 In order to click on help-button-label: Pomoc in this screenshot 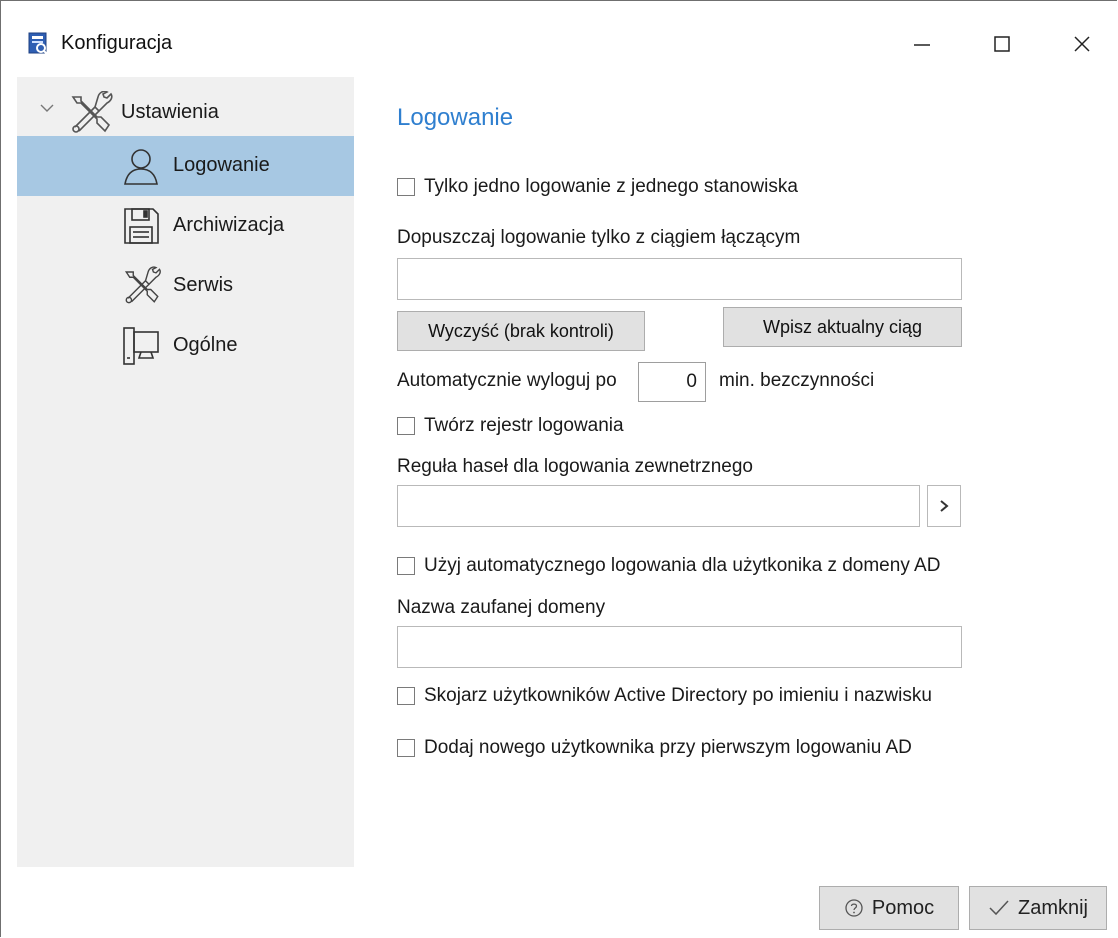, I will do `click(903, 907)`.